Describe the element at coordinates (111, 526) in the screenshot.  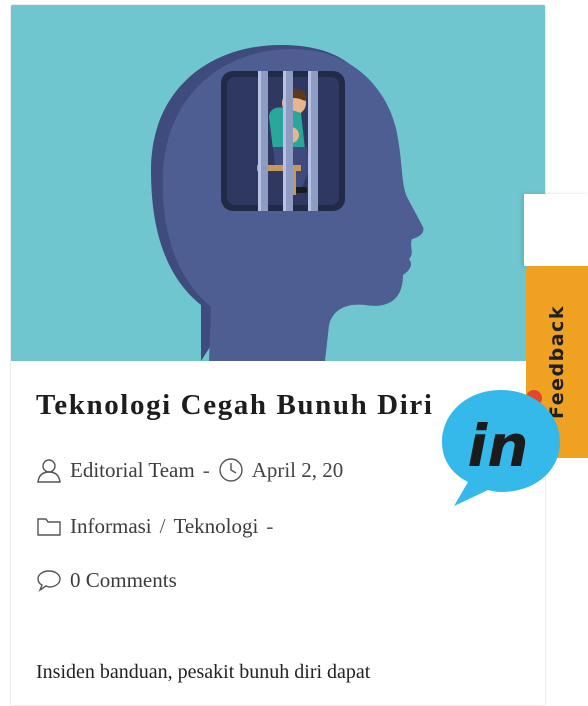
I see `category-link-informasi: Informasi` at that location.